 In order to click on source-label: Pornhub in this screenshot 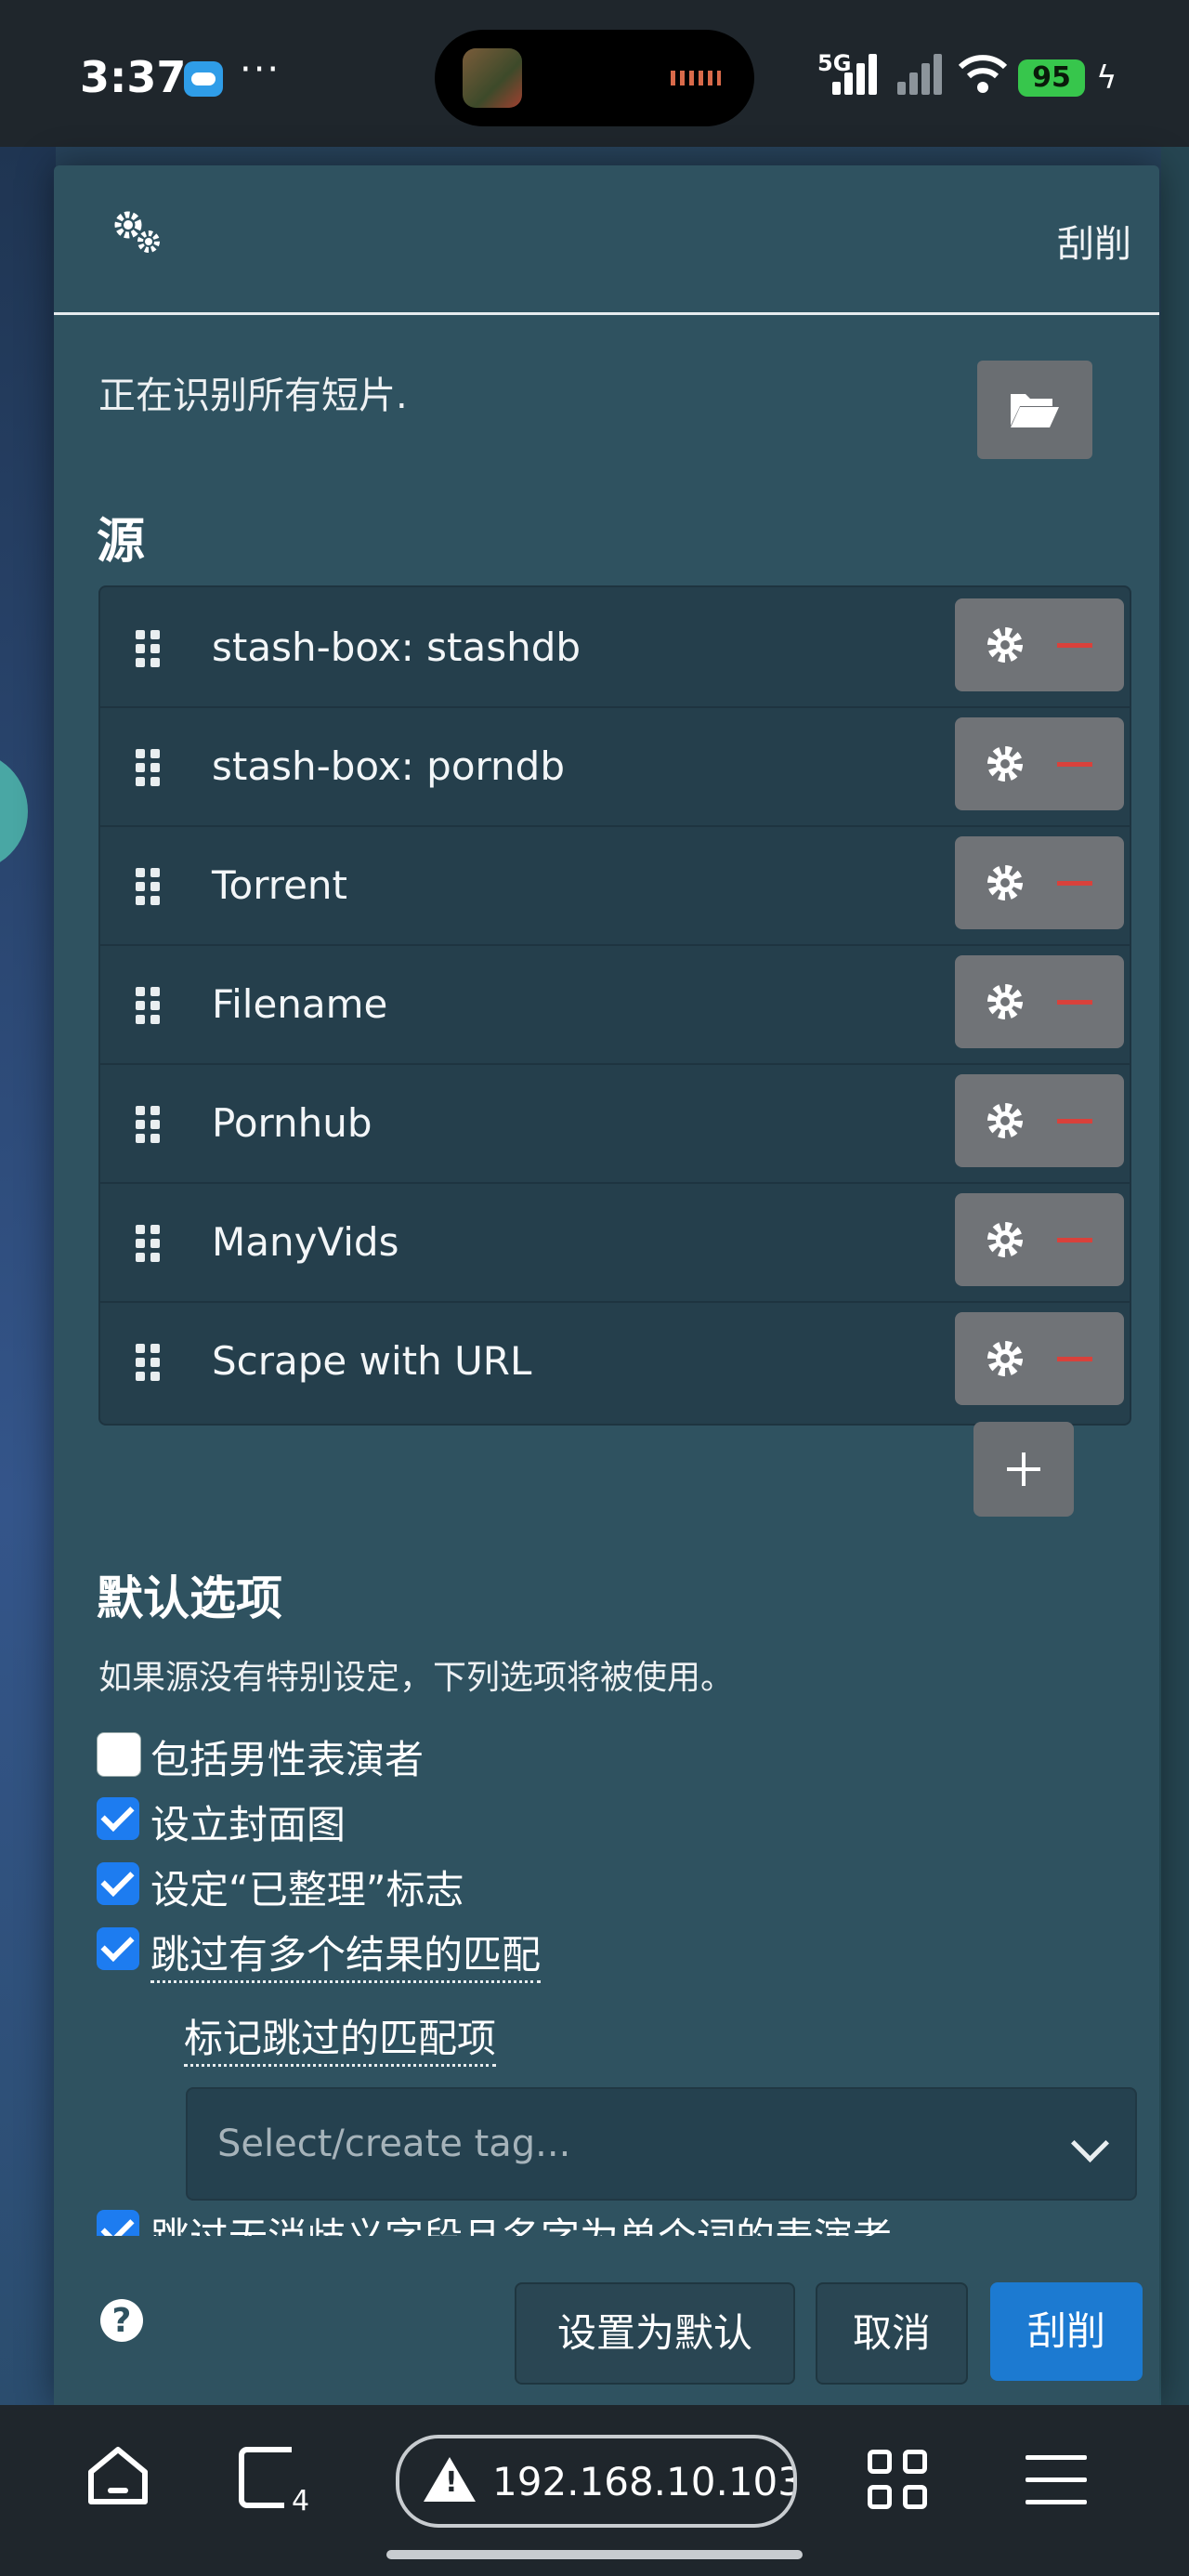, I will do `click(292, 1123)`.